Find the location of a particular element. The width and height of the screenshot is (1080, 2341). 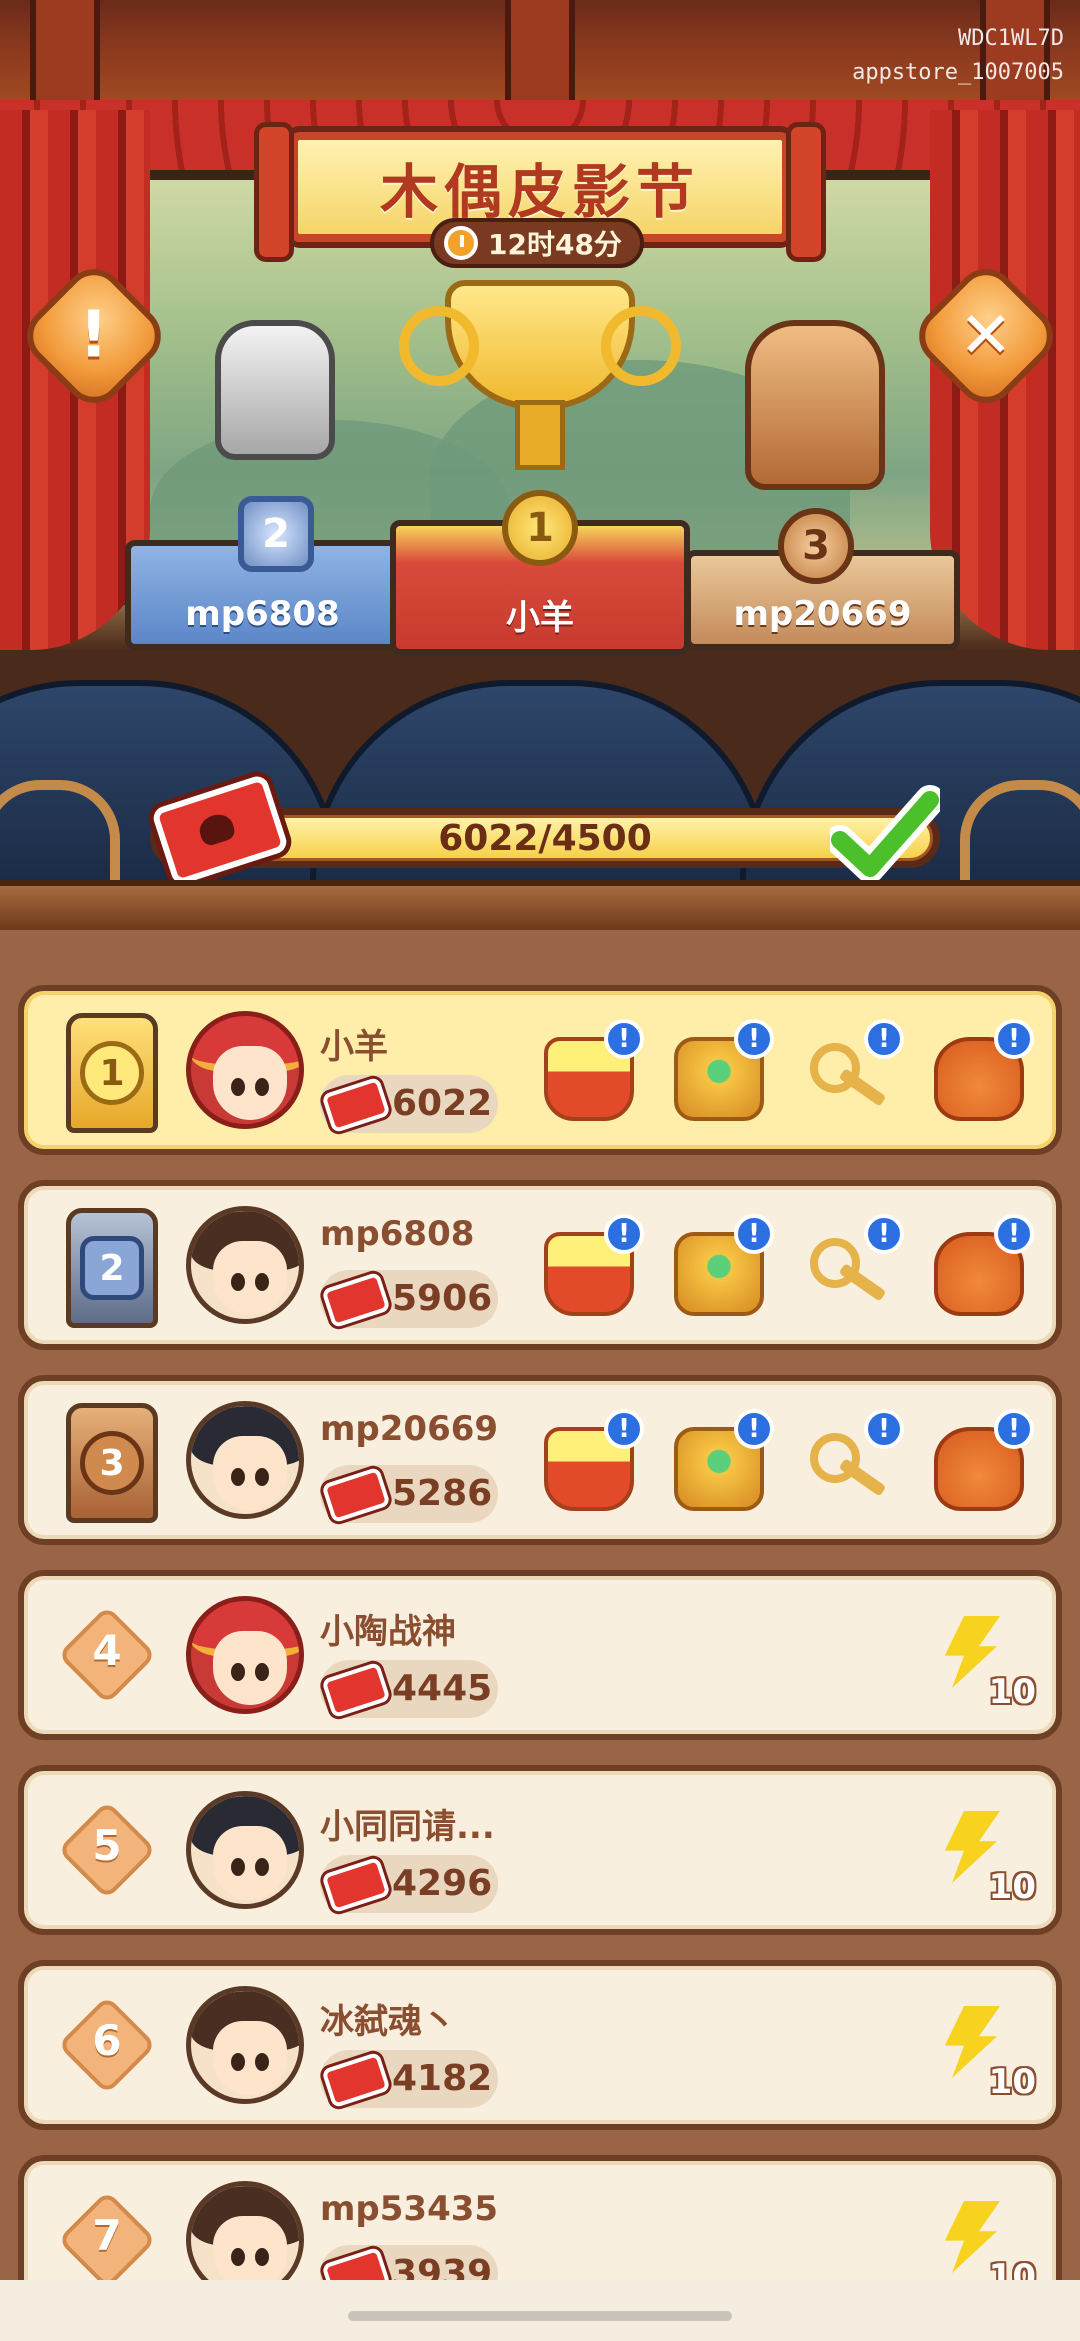

rank-badge-third: 3 is located at coordinates (816, 546).